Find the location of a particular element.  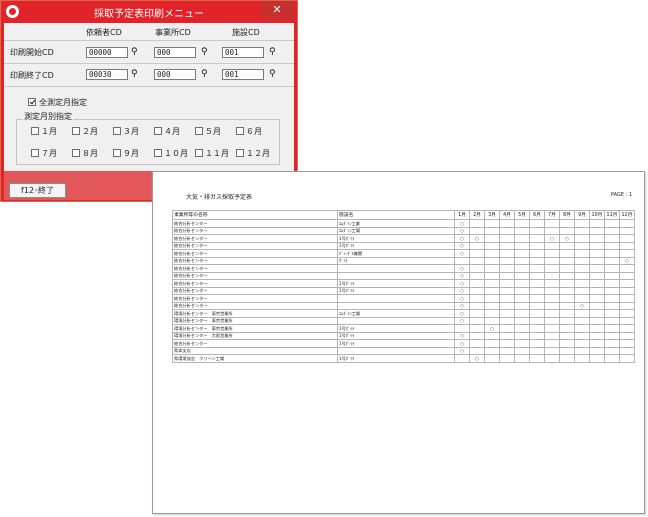

end-facility-input: 001 is located at coordinates (243, 74).